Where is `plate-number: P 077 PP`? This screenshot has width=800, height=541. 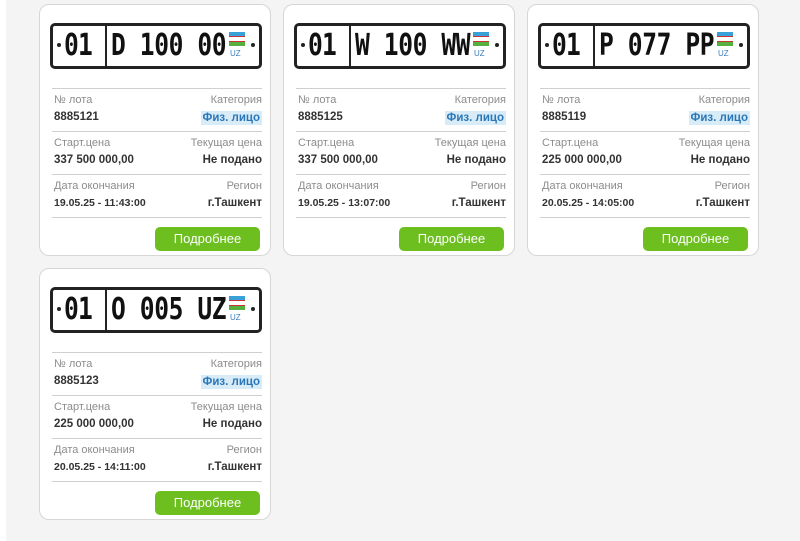 plate-number: P 077 PP is located at coordinates (657, 45).